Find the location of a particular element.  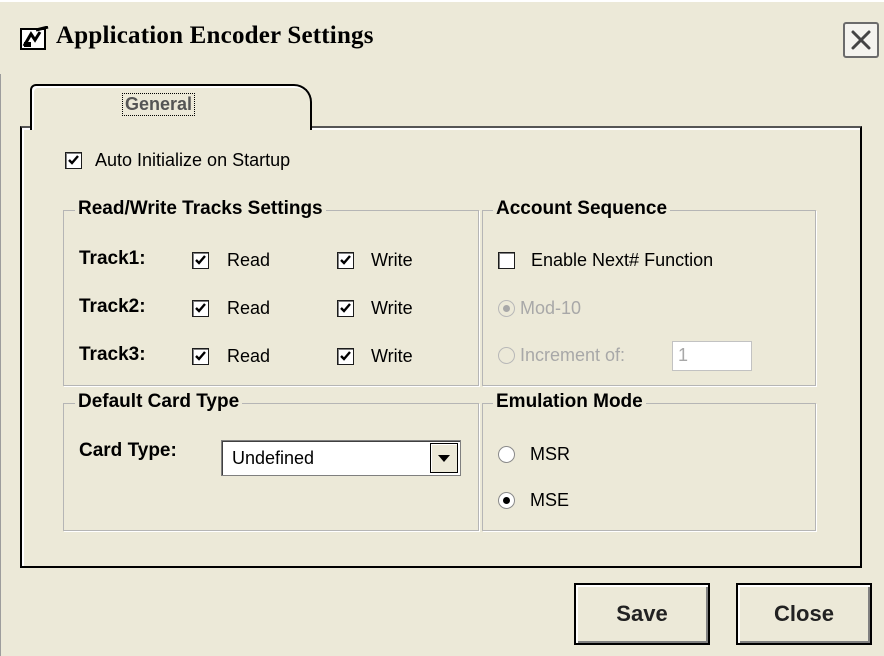

track1-read-checkbox is located at coordinates (200, 260).